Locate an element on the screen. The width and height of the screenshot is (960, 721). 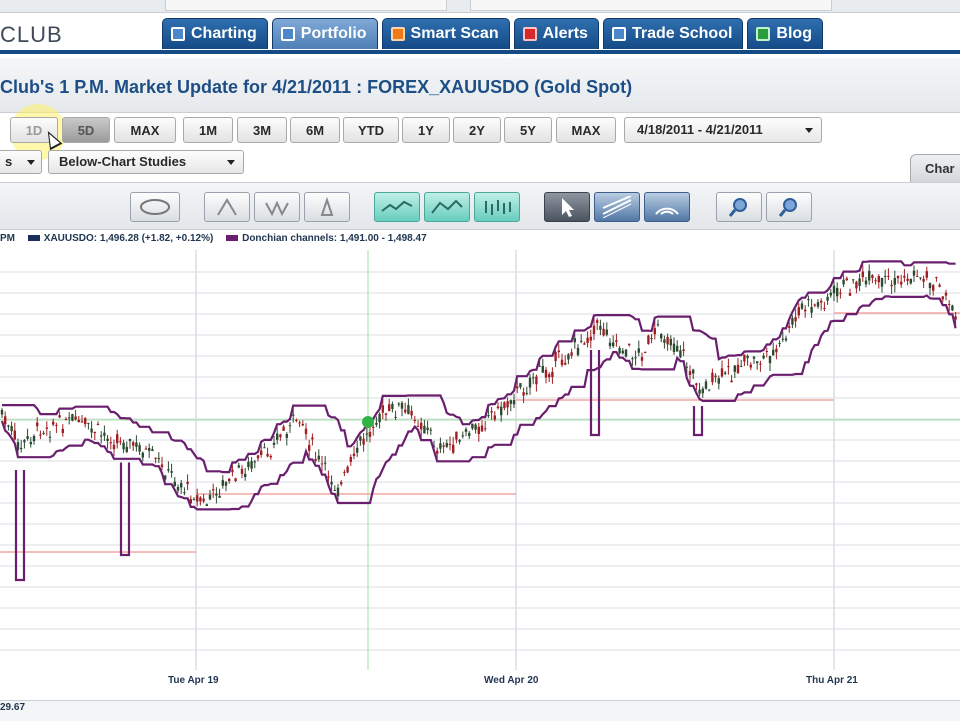
tab-trade-school: Trade School is located at coordinates (673, 33).